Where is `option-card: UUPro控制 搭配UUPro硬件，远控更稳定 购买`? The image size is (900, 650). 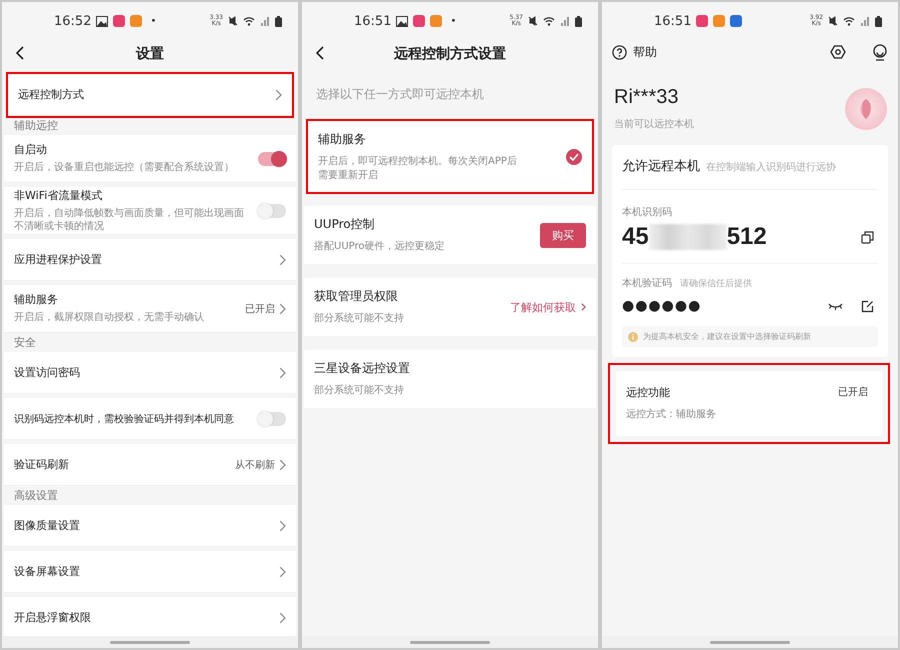
option-card: UUPro控制 搭配UUPro硬件，远控更稳定 购买 is located at coordinates (450, 235).